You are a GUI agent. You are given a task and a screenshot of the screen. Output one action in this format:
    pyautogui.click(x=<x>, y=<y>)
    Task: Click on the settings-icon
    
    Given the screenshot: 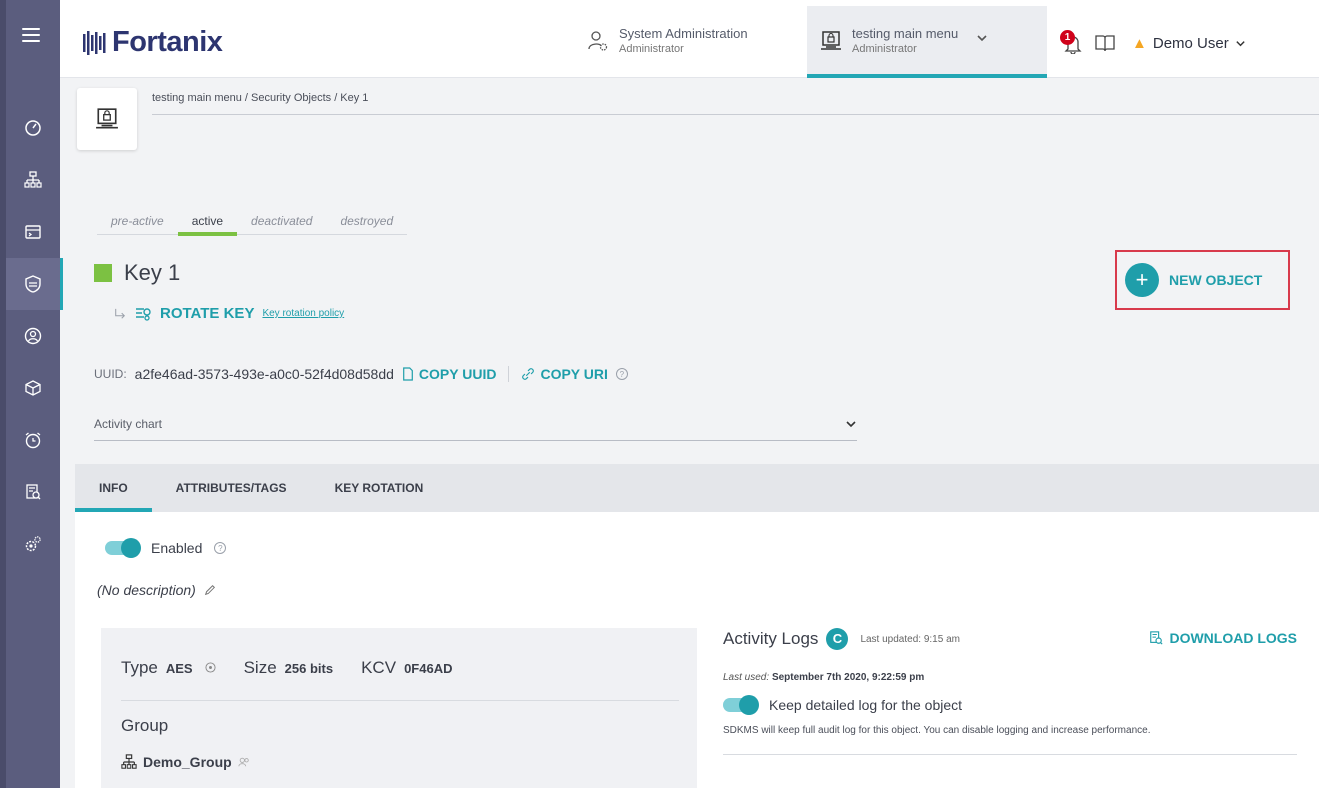 What is the action you would take?
    pyautogui.click(x=33, y=544)
    